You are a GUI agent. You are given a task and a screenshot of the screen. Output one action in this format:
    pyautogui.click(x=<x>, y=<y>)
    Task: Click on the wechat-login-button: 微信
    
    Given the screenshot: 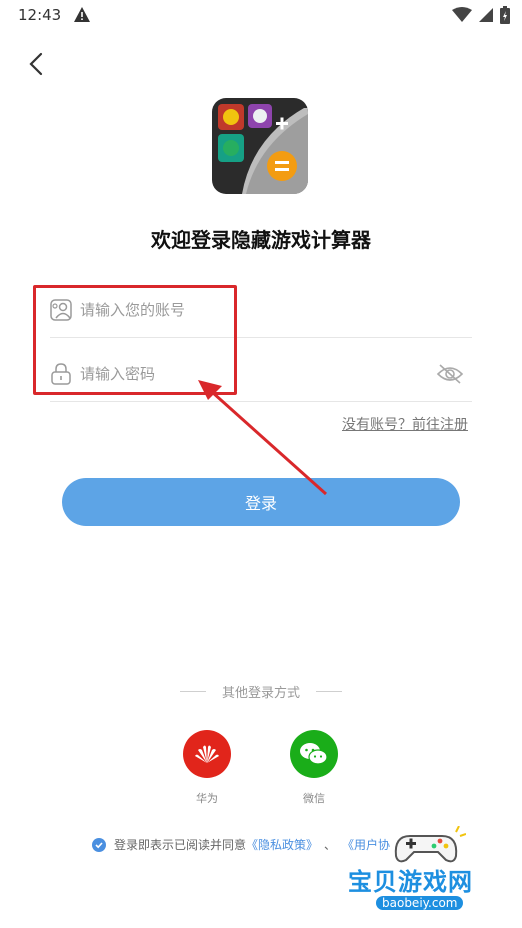 What is the action you would take?
    pyautogui.click(x=314, y=768)
    